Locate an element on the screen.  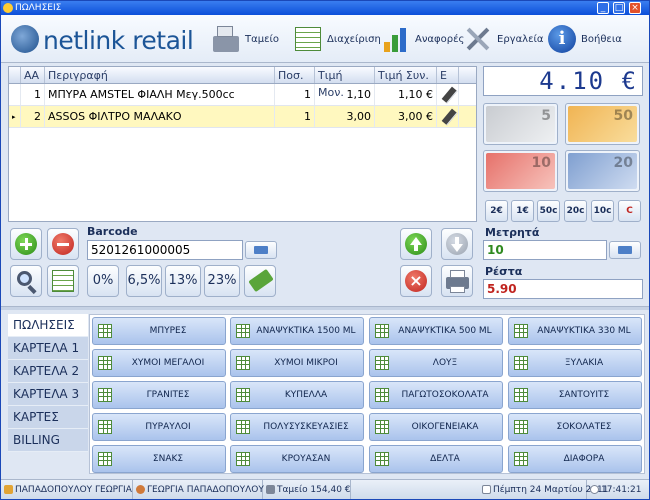
header-total-price: Τιμή Συν. is located at coordinates (406, 75).